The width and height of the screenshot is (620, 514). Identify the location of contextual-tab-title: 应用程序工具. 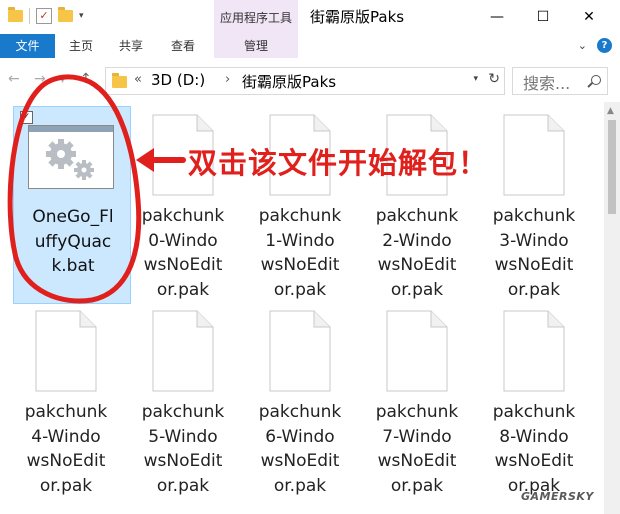
(255, 18).